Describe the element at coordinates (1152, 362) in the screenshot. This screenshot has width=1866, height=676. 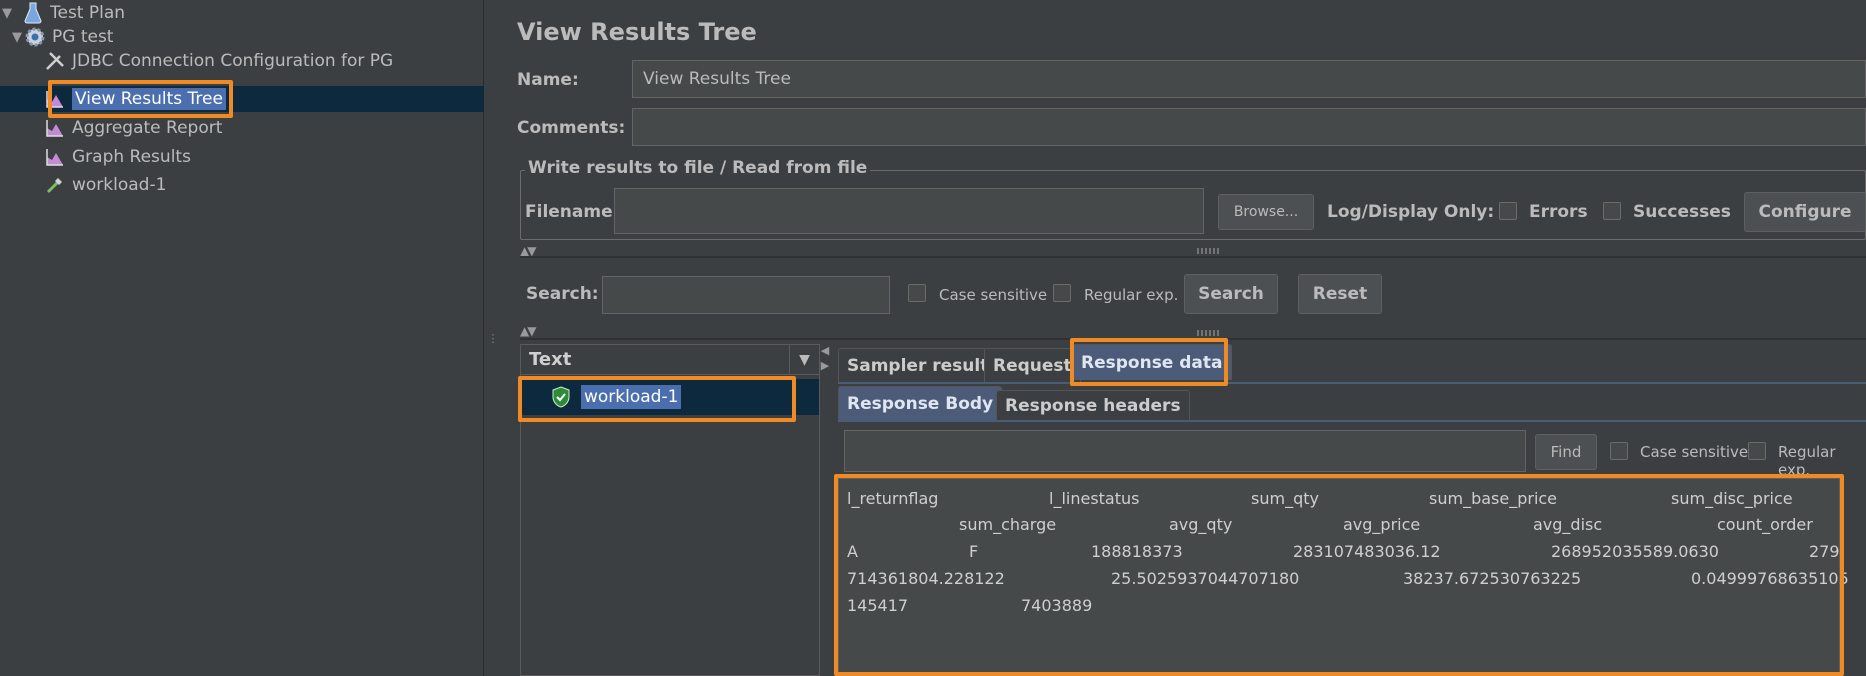
I see `tab-response-data: Response data` at that location.